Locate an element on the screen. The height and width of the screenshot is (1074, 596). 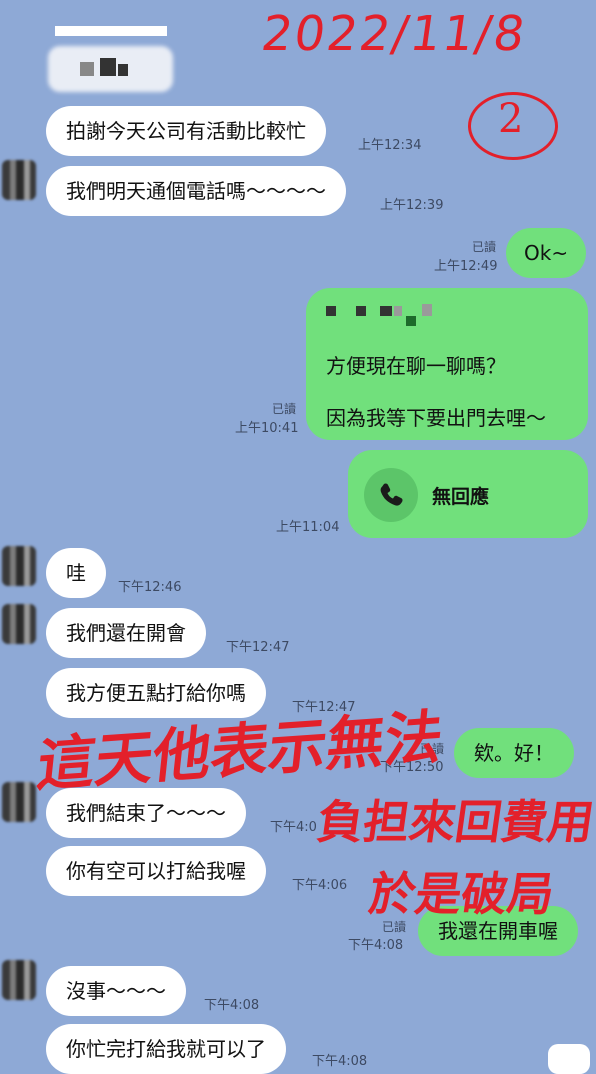
message-time: 下午4:0 is located at coordinates (293, 827).